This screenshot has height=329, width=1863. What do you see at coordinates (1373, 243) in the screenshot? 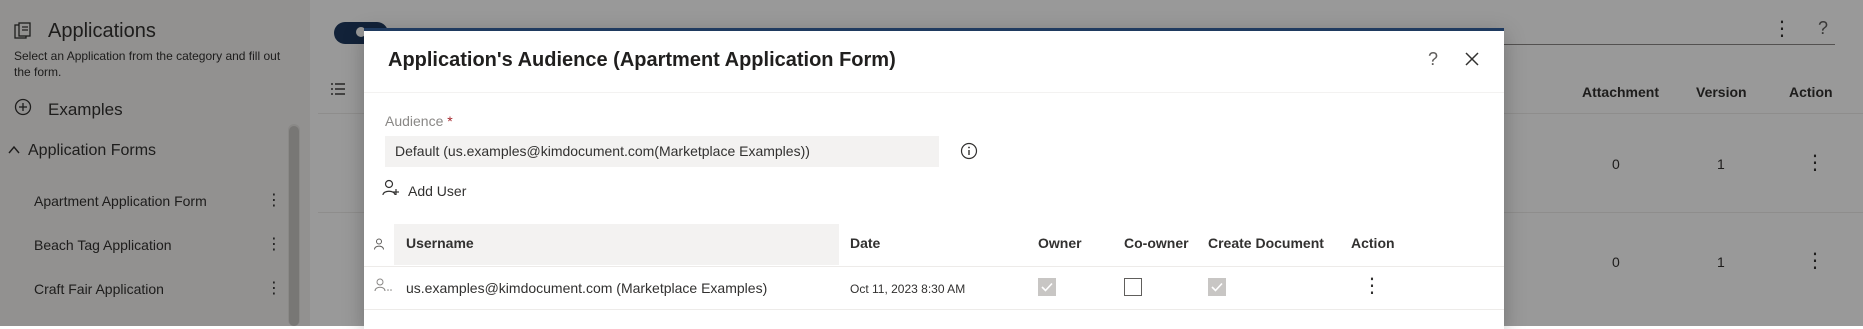
I see `column-header-action: Action` at bounding box center [1373, 243].